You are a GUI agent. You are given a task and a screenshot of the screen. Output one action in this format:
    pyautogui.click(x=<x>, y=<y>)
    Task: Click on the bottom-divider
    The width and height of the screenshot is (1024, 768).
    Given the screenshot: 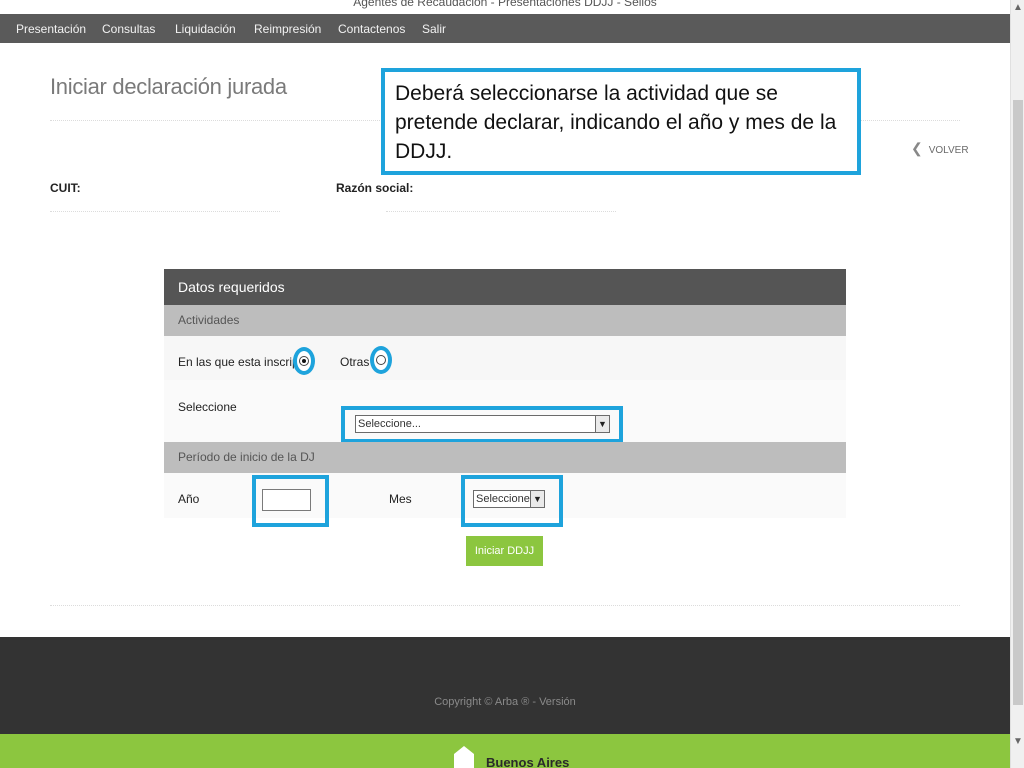 What is the action you would take?
    pyautogui.click(x=505, y=605)
    